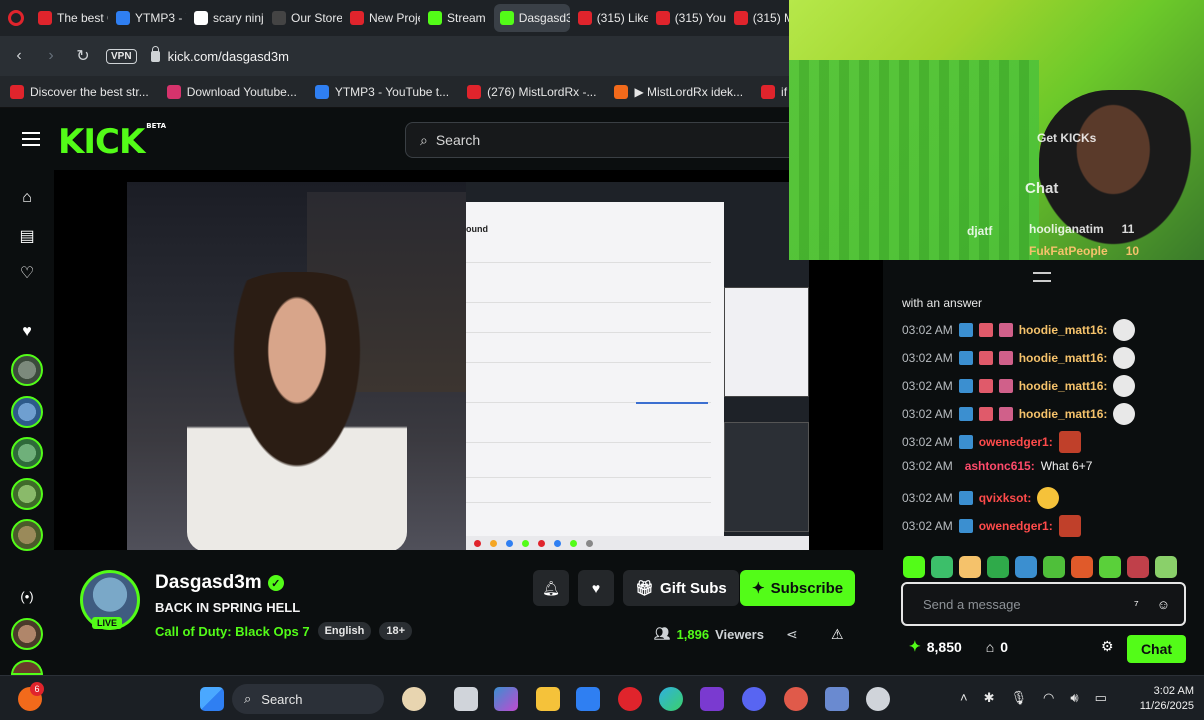  I want to click on task-view-icon, so click(466, 699).